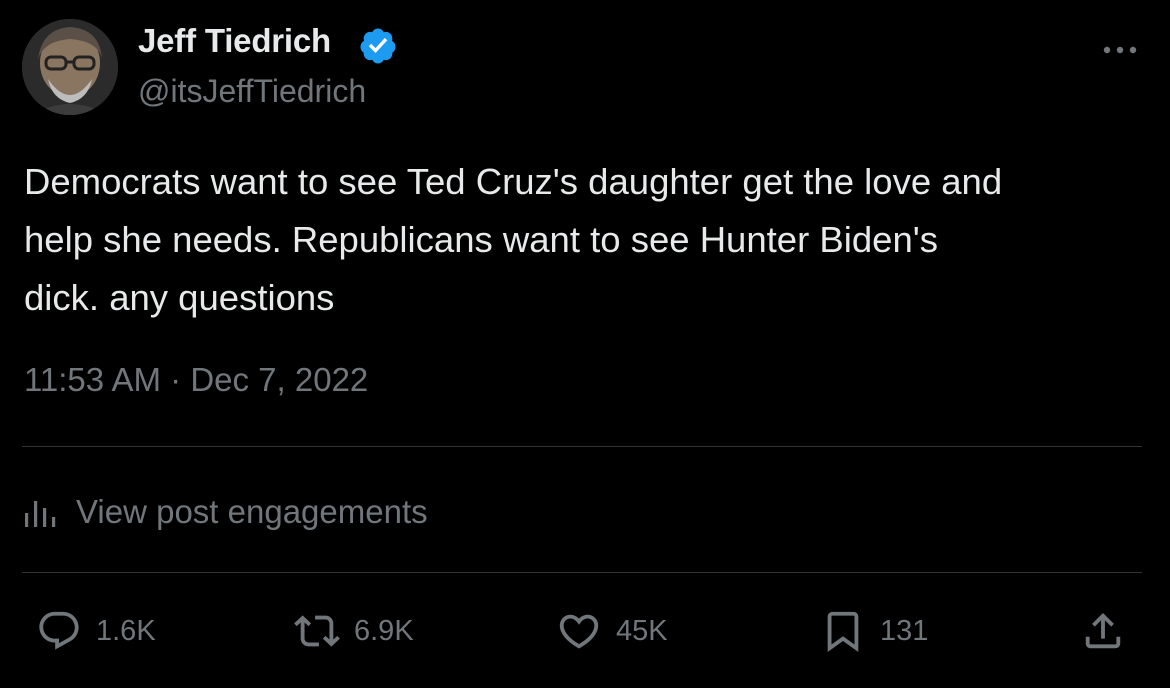  Describe the element at coordinates (642, 630) in the screenshot. I see `like-count: 45K` at that location.